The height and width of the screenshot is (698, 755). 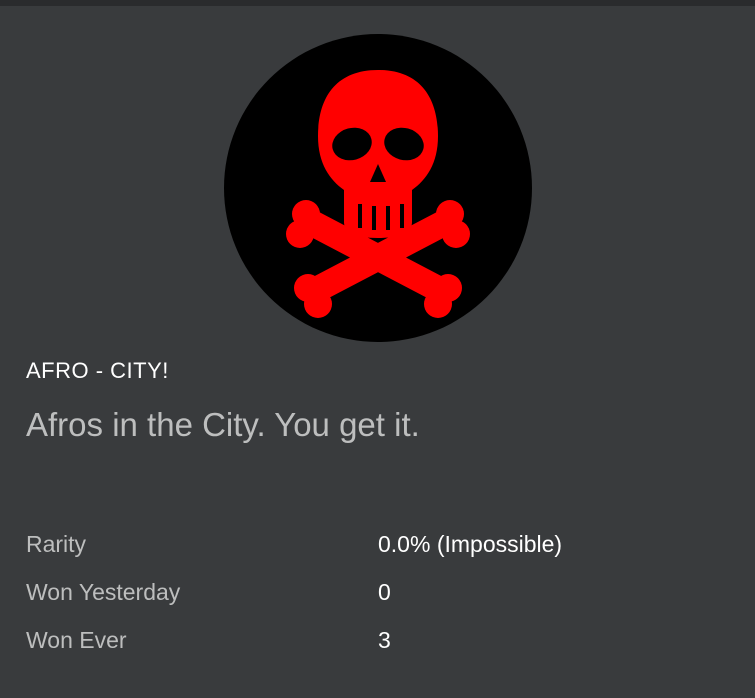 What do you see at coordinates (97, 370) in the screenshot?
I see `badge-name: AFRO - CITY!` at bounding box center [97, 370].